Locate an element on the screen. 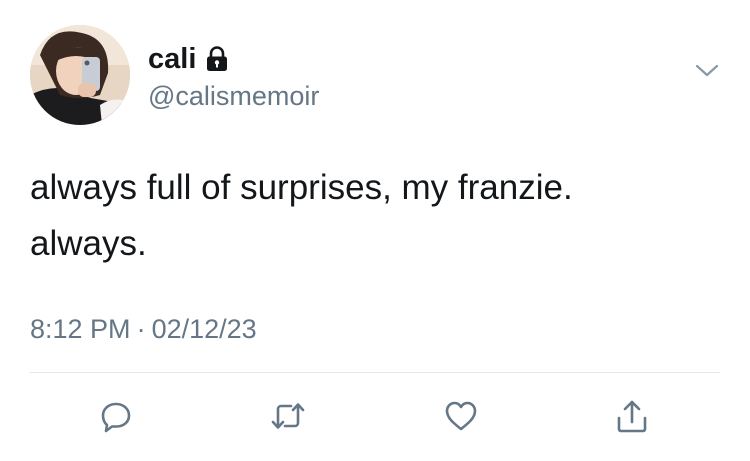  chevron-down-icon is located at coordinates (707, 71).